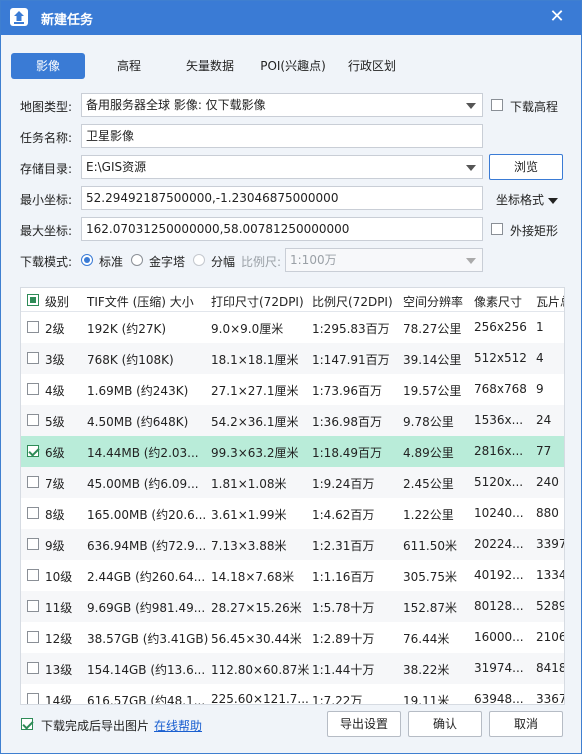  What do you see at coordinates (249, 546) in the screenshot?
I see `cell-print-size: 7.13×3.88米` at bounding box center [249, 546].